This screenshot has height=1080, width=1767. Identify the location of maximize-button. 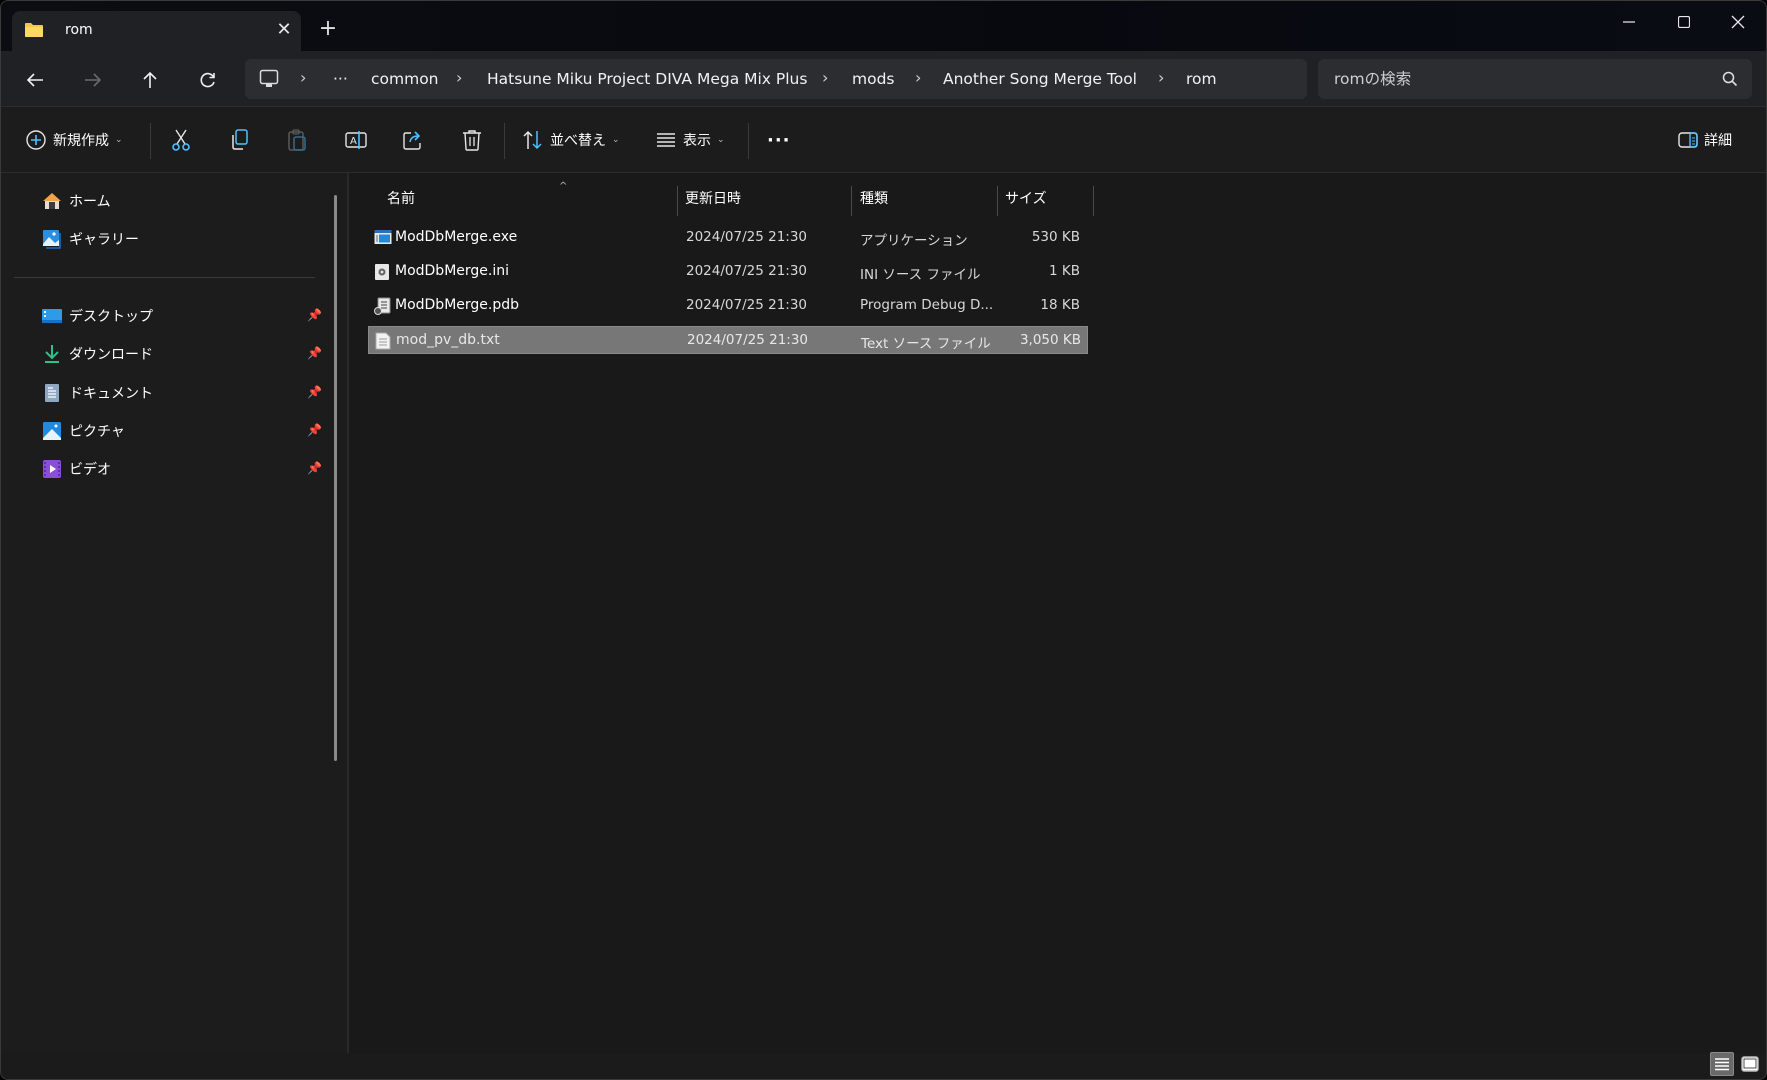
(1684, 22).